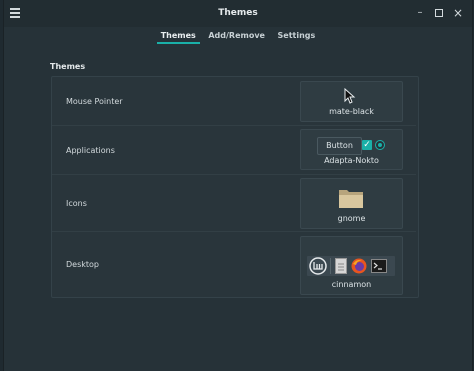  Describe the element at coordinates (379, 266) in the screenshot. I see `terminal-icon` at that location.